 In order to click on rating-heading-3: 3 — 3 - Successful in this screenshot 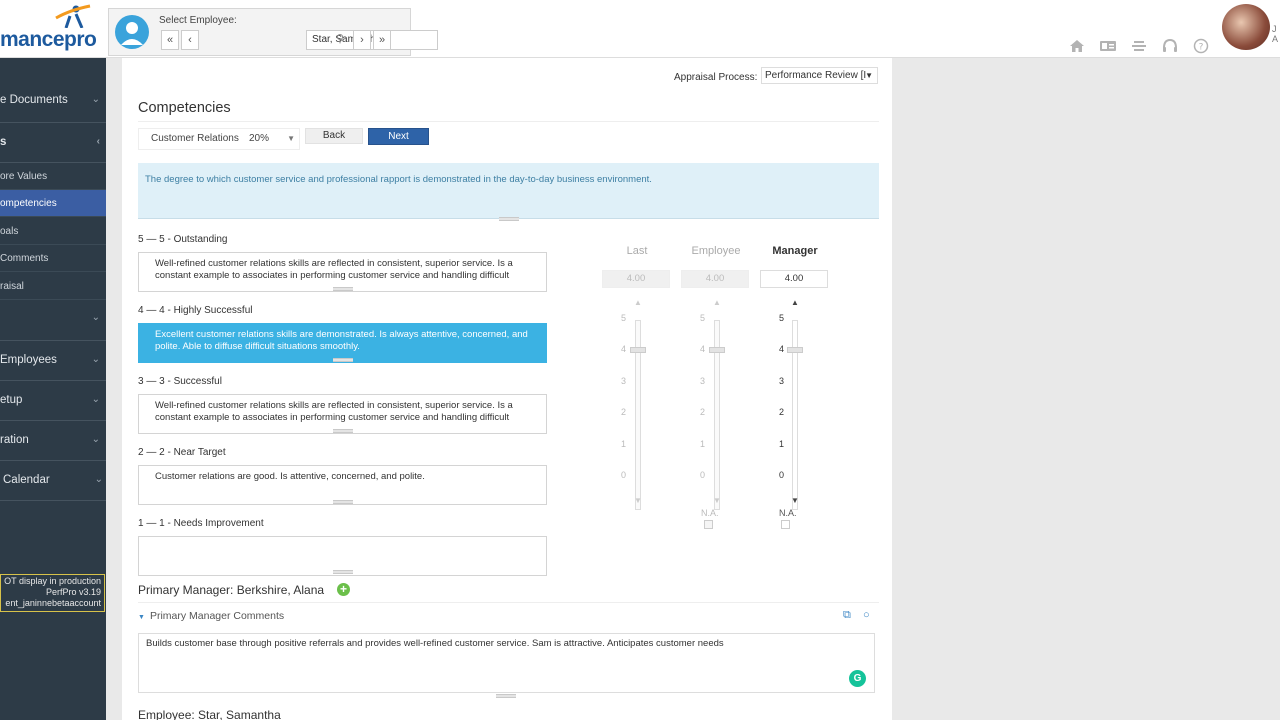, I will do `click(180, 381)`.